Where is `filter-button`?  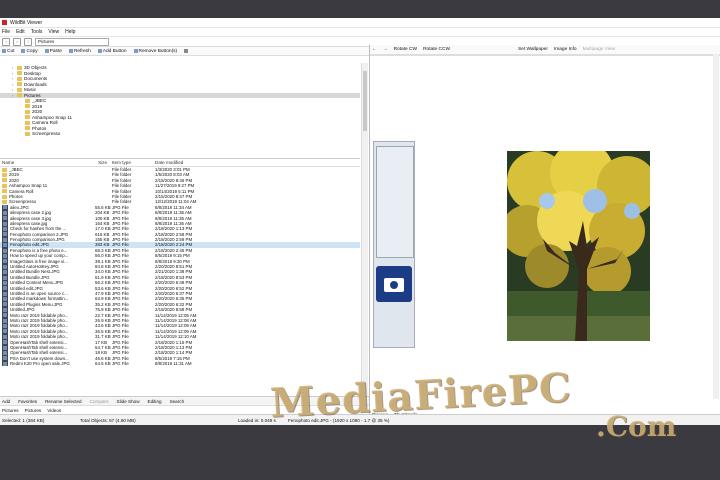 filter-button is located at coordinates (186, 51).